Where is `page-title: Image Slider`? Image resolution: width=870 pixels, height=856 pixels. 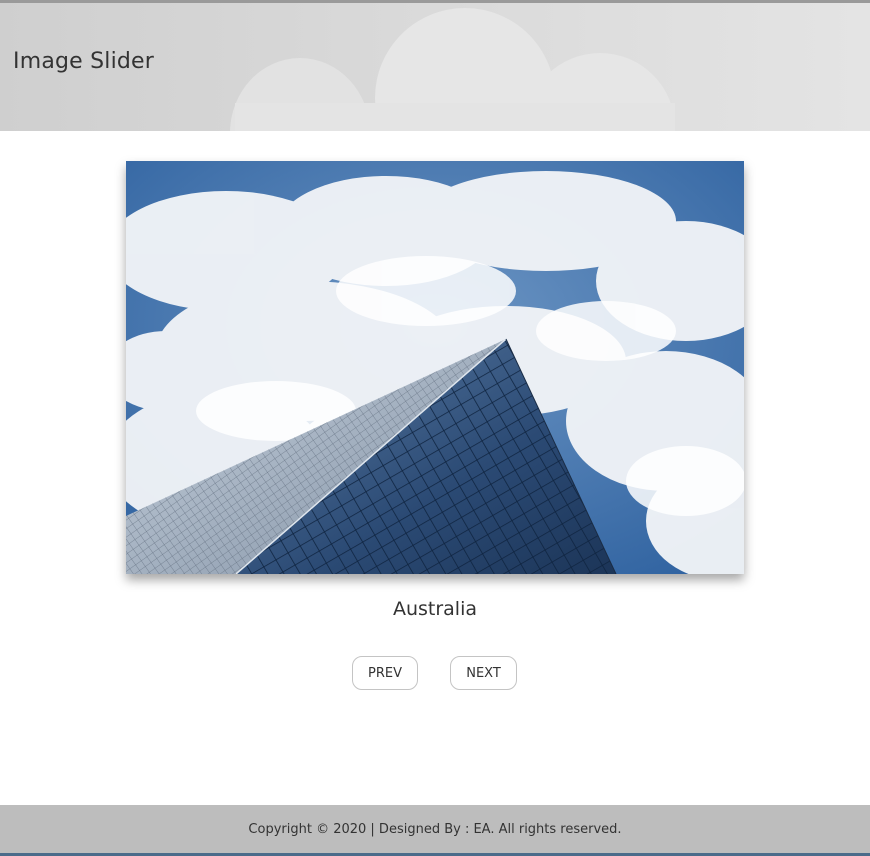
page-title: Image Slider is located at coordinates (84, 61).